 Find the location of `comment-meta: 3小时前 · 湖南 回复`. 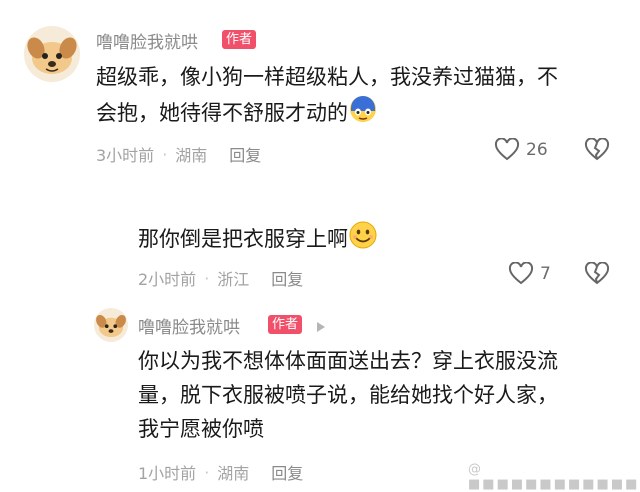

comment-meta: 3小时前 · 湖南 回复 is located at coordinates (178, 154).